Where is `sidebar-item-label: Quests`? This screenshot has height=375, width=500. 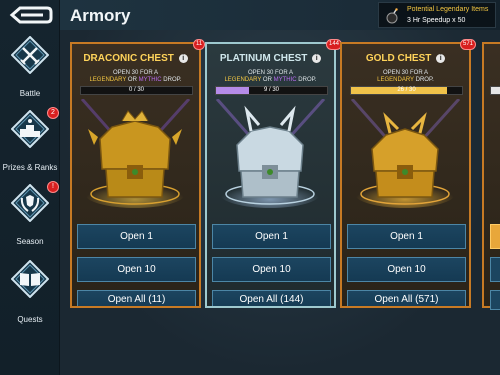 sidebar-item-label: Quests is located at coordinates (30, 319).